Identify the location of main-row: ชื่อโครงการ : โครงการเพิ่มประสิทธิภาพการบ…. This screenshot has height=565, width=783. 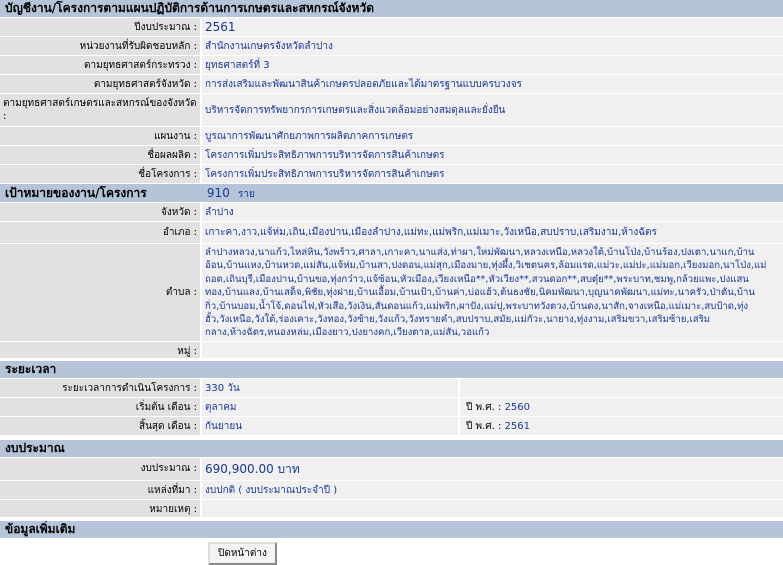
(391, 174).